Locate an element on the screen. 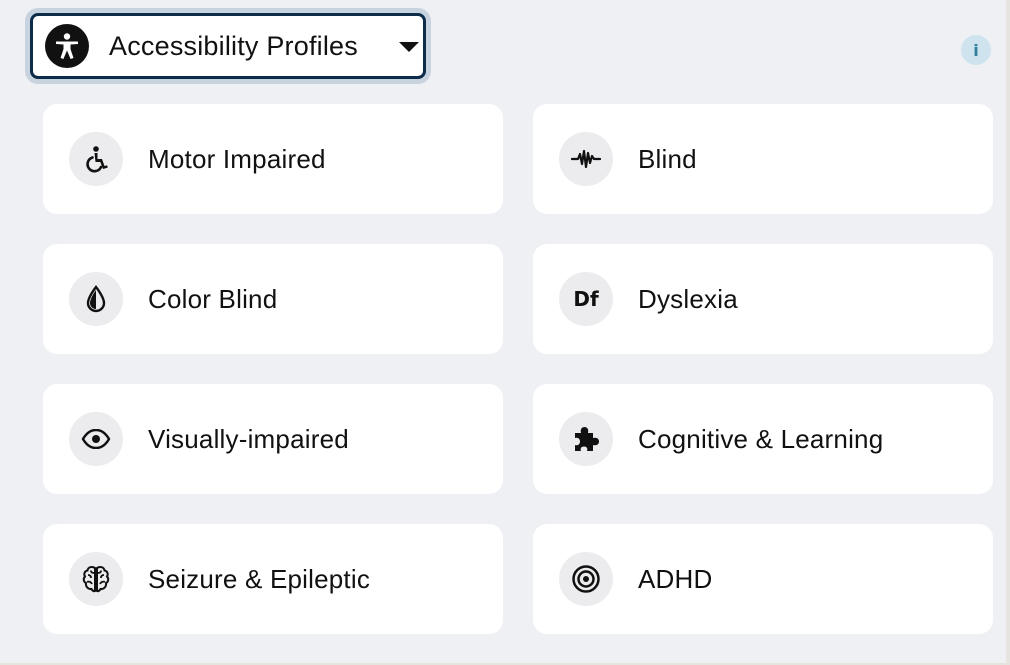 The image size is (1010, 665). profile-card-color-blind: Color Blind is located at coordinates (273, 299).